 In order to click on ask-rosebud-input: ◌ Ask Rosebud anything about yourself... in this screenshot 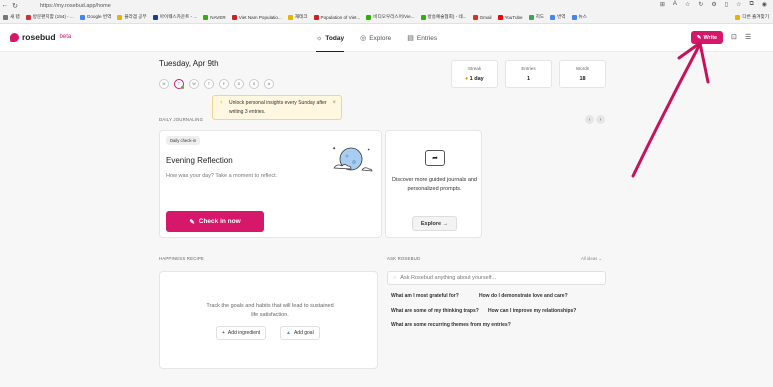, I will do `click(496, 278)`.